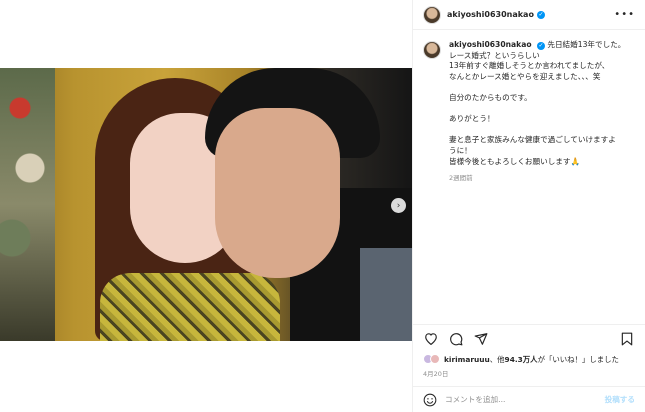 The width and height of the screenshot is (645, 412). I want to click on like-button, so click(431, 339).